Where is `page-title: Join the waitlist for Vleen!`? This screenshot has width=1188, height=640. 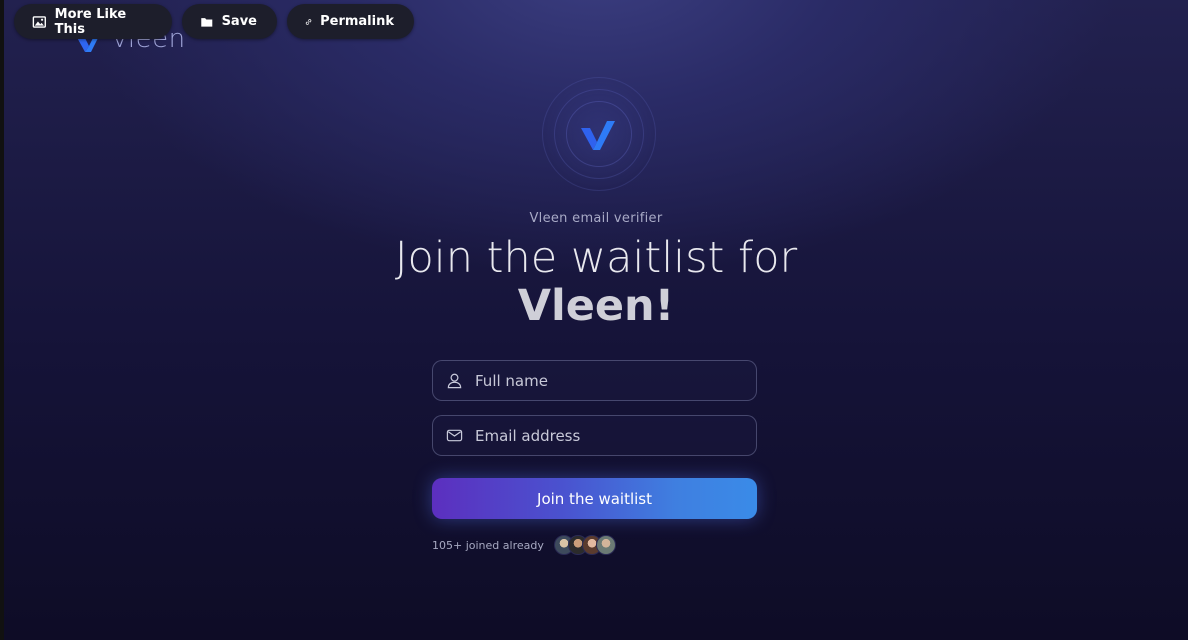 page-title: Join the waitlist for Vleen! is located at coordinates (596, 282).